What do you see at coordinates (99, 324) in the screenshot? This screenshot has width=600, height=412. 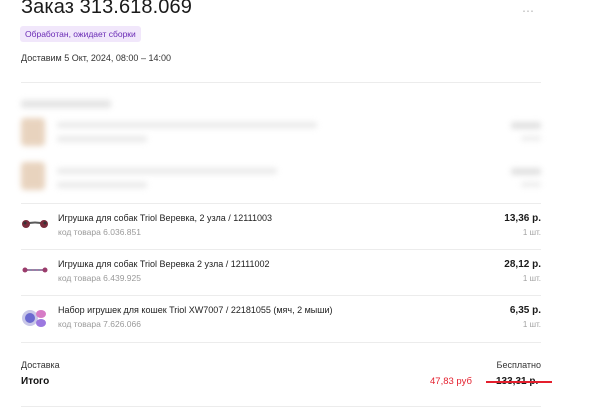 I see `item-code: код товара 7.626.066` at bounding box center [99, 324].